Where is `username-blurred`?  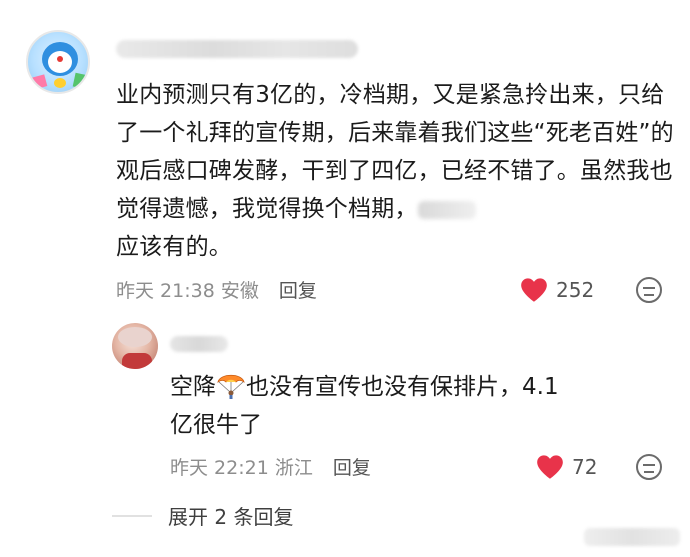
username-blurred is located at coordinates (237, 49).